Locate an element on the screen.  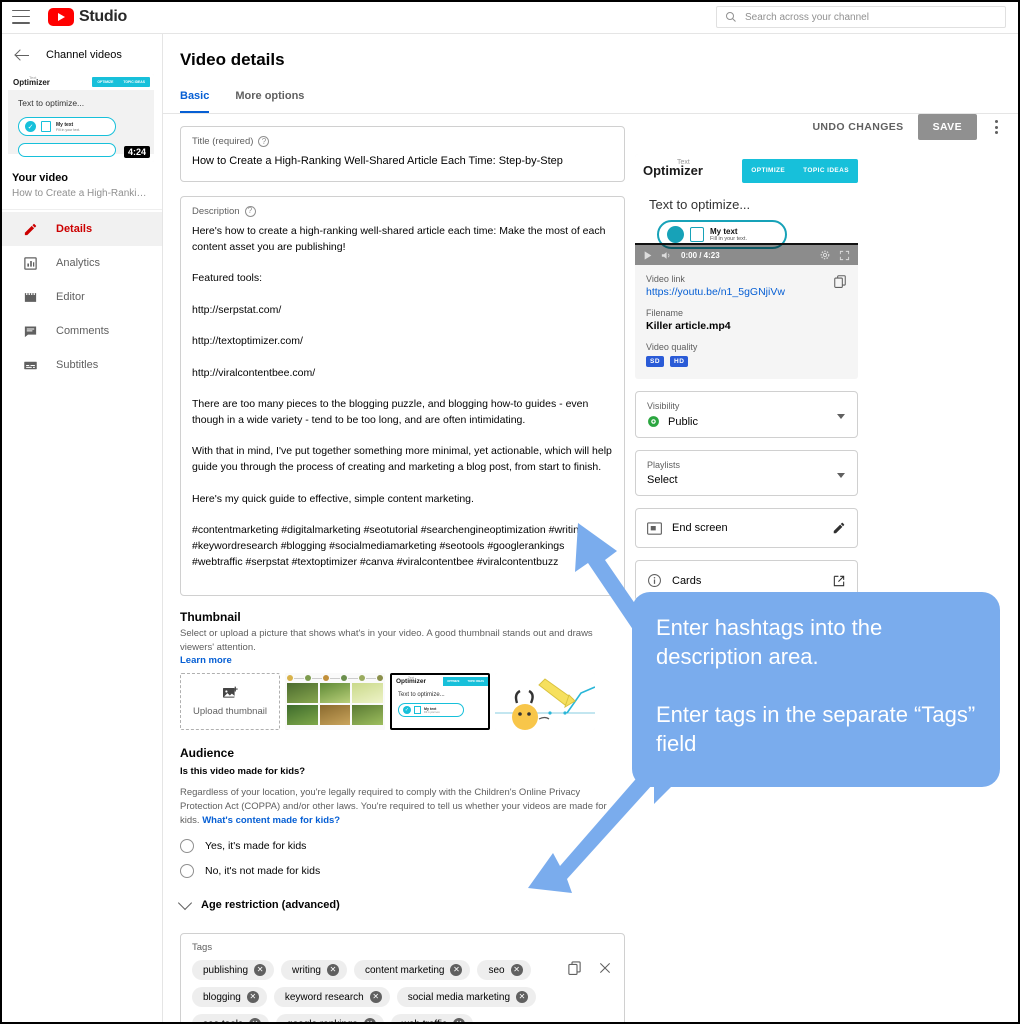
video-link-label: Video link is located at coordinates (665, 279).